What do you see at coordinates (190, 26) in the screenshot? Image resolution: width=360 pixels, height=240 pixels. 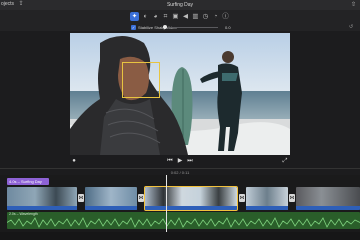 I see `stabilize-slider` at bounding box center [190, 26].